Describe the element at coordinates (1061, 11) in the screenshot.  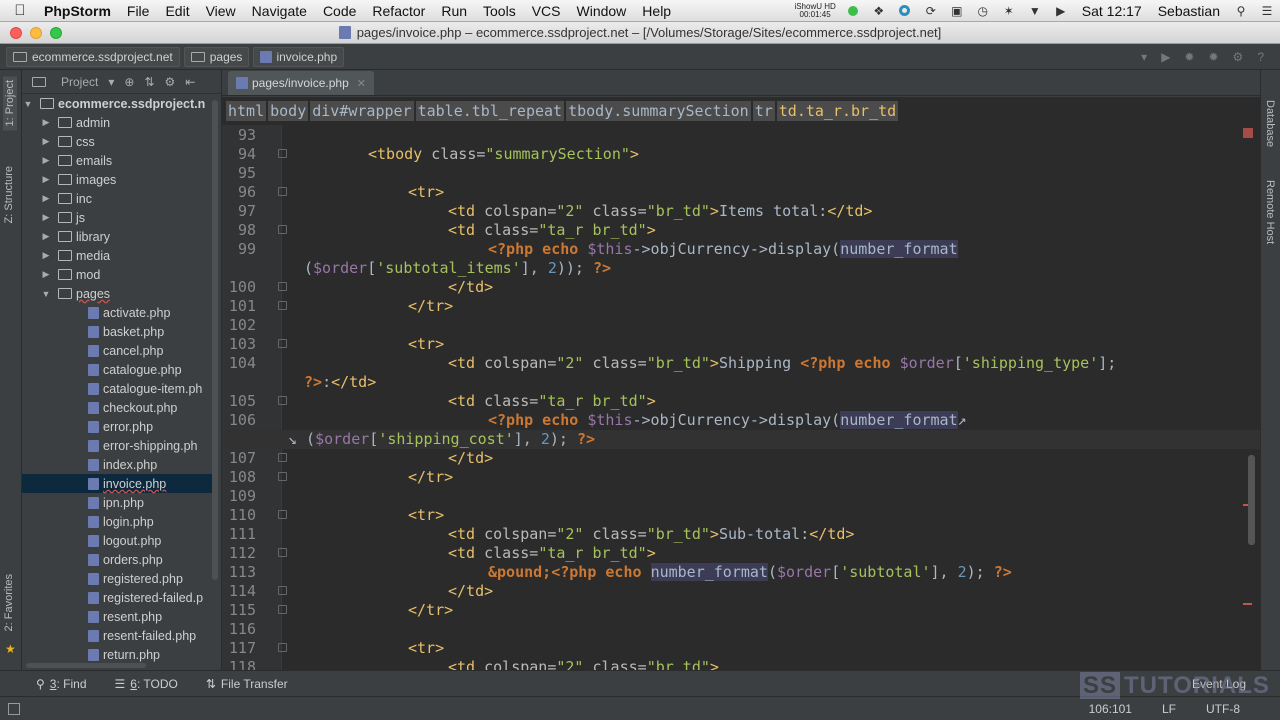
I see `volume-icon: ▶` at that location.